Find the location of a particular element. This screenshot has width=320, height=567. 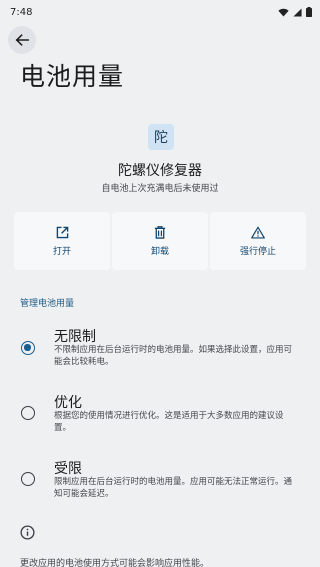

option-unrestricted: 无限制 不限制应用在后台运行时的电池用量。如果选择此设置，应用可能会比较耗电。 is located at coordinates (160, 350).